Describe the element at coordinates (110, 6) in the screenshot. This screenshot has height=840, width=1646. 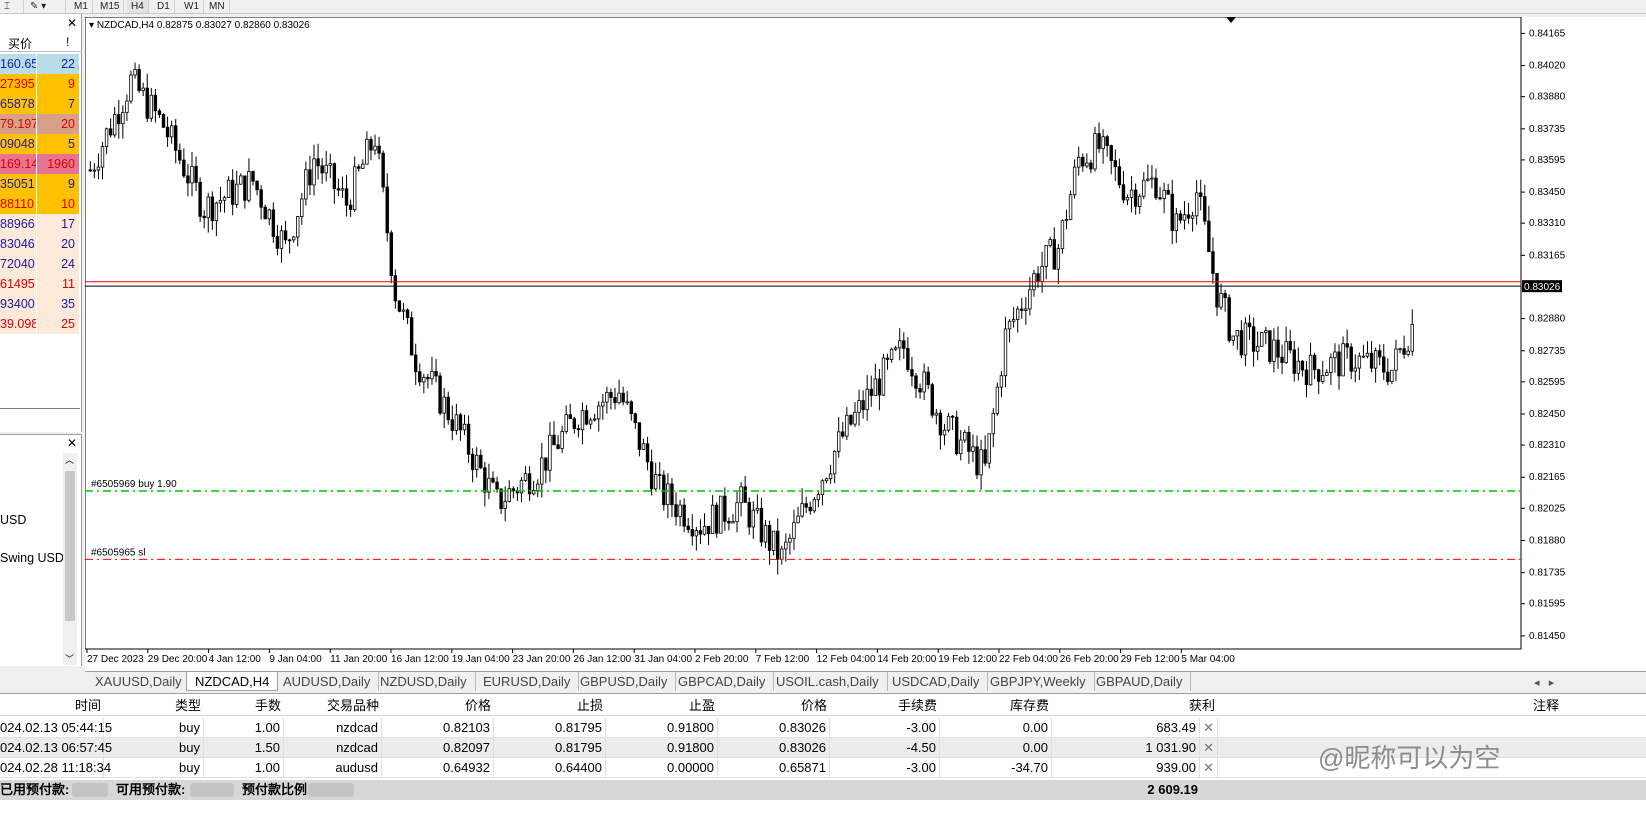
I see `timeframe-m15: M15` at that location.